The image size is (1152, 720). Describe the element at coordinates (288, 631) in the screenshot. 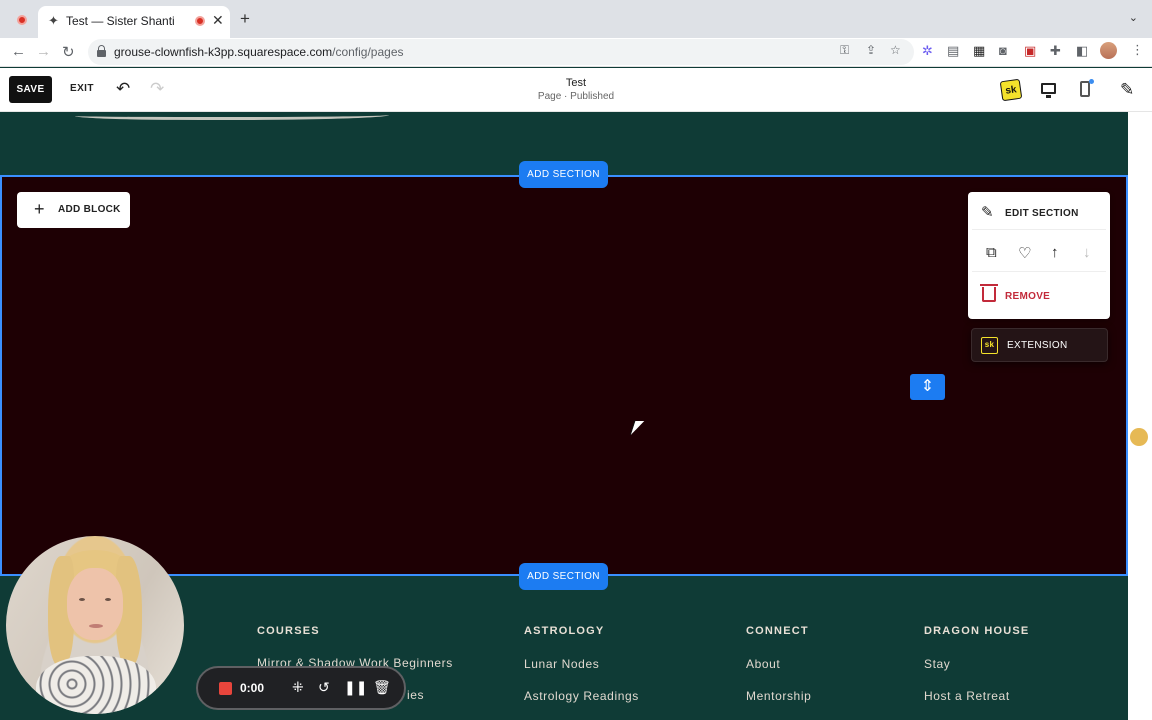

I see `footer-heading-courses: COURSES` at that location.